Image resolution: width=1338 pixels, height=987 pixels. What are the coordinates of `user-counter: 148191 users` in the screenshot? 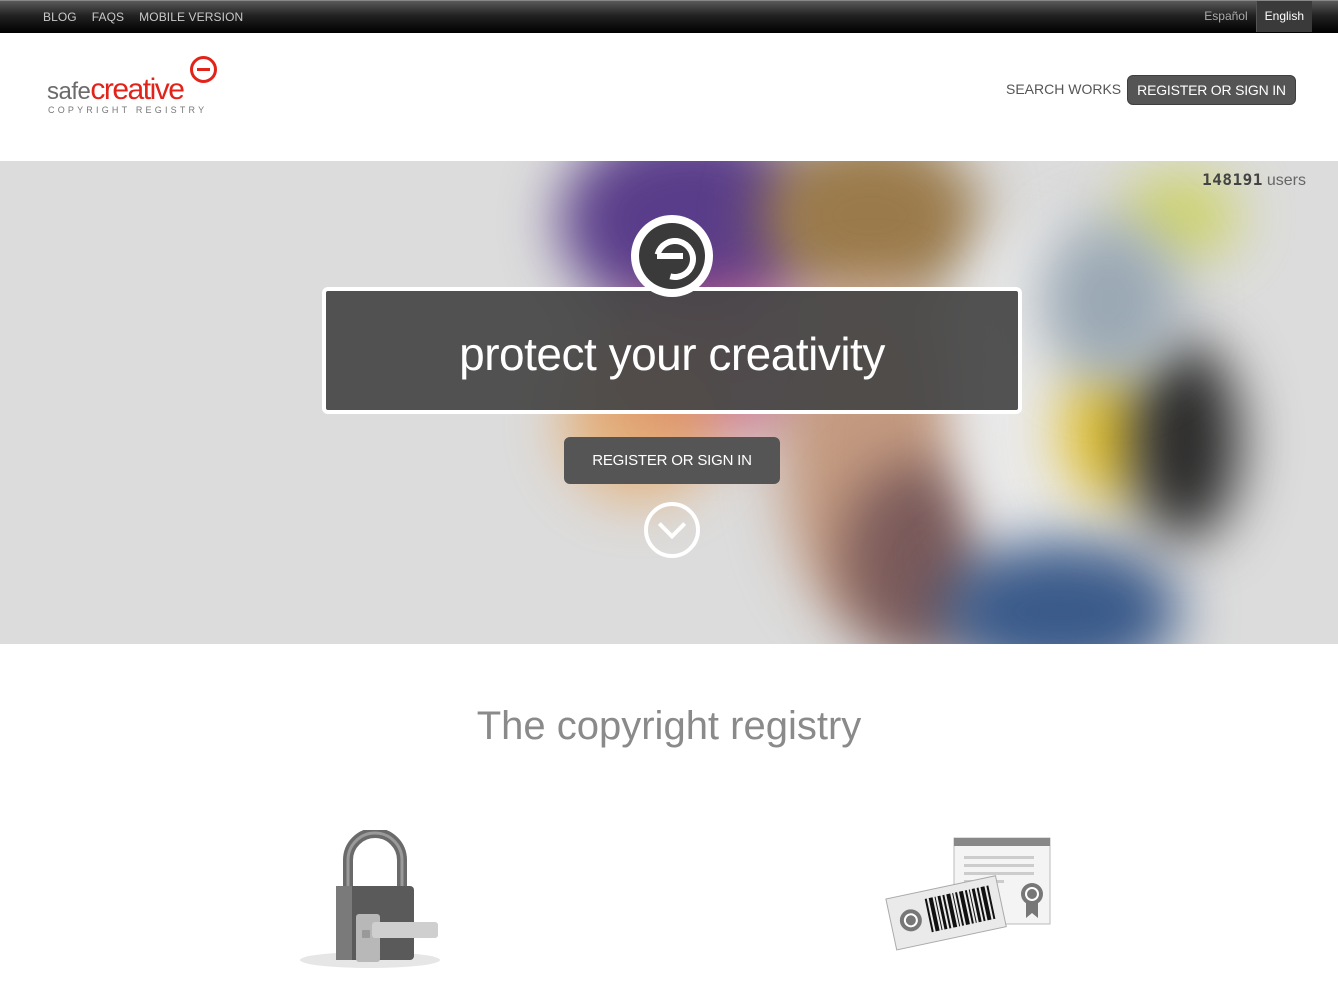 It's located at (1254, 180).